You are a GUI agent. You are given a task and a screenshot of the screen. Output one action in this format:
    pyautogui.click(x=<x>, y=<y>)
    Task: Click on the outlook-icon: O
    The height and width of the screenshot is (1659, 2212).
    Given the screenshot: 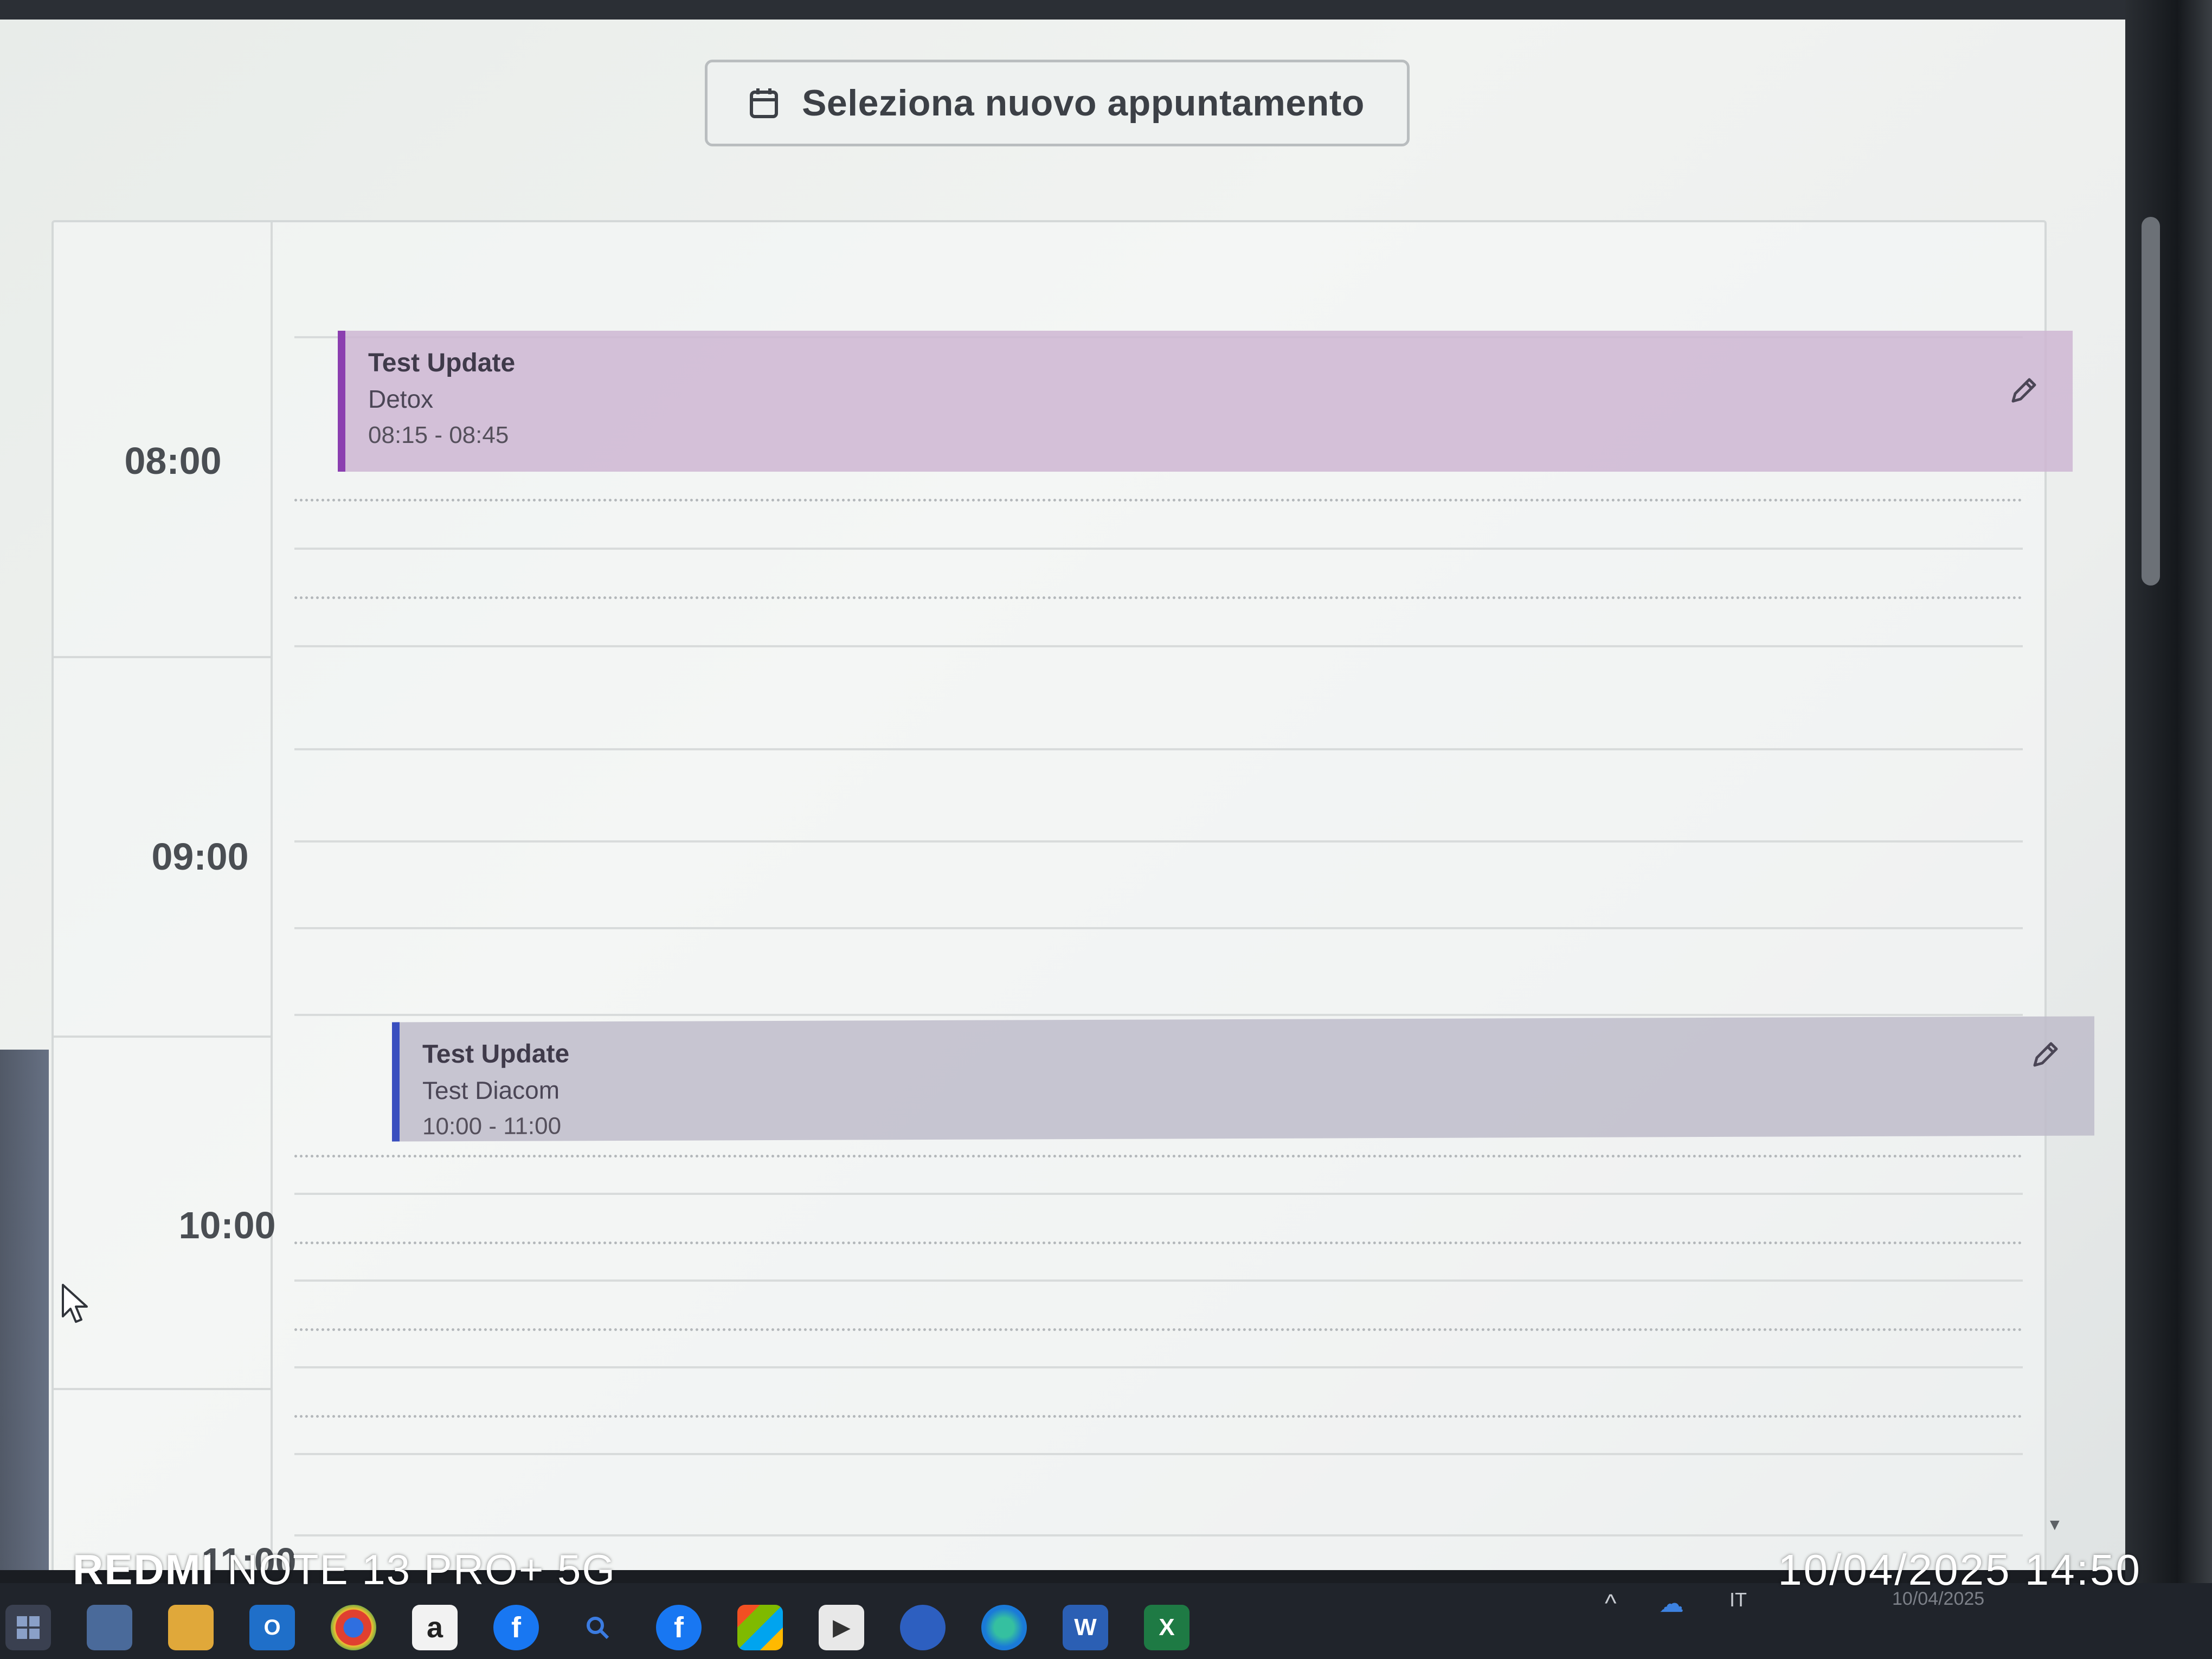 What is the action you would take?
    pyautogui.click(x=272, y=1627)
    